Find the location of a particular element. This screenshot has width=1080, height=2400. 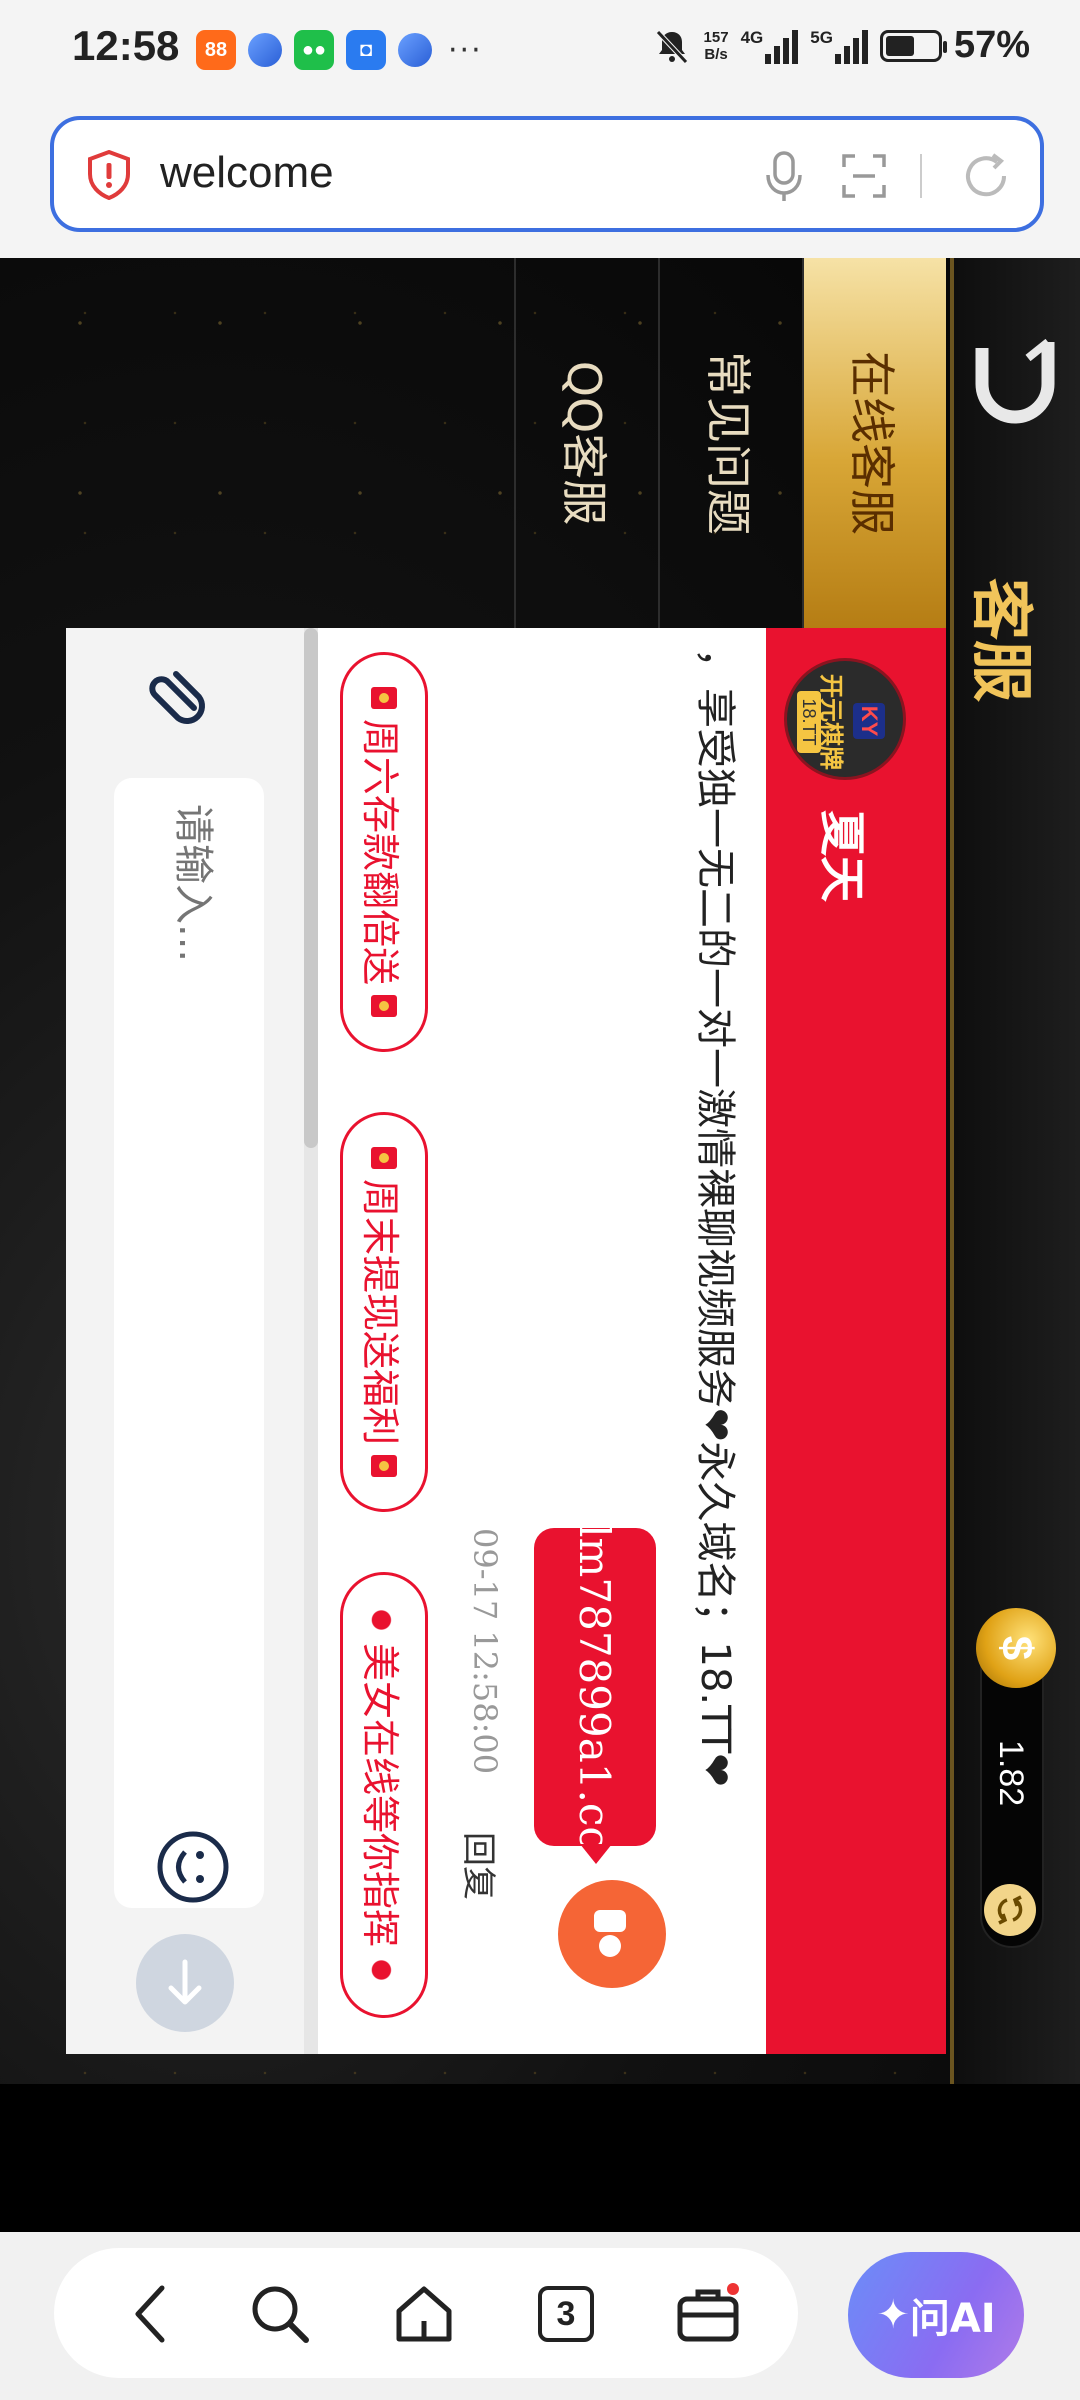

briefcase-icon is located at coordinates (708, 2312).